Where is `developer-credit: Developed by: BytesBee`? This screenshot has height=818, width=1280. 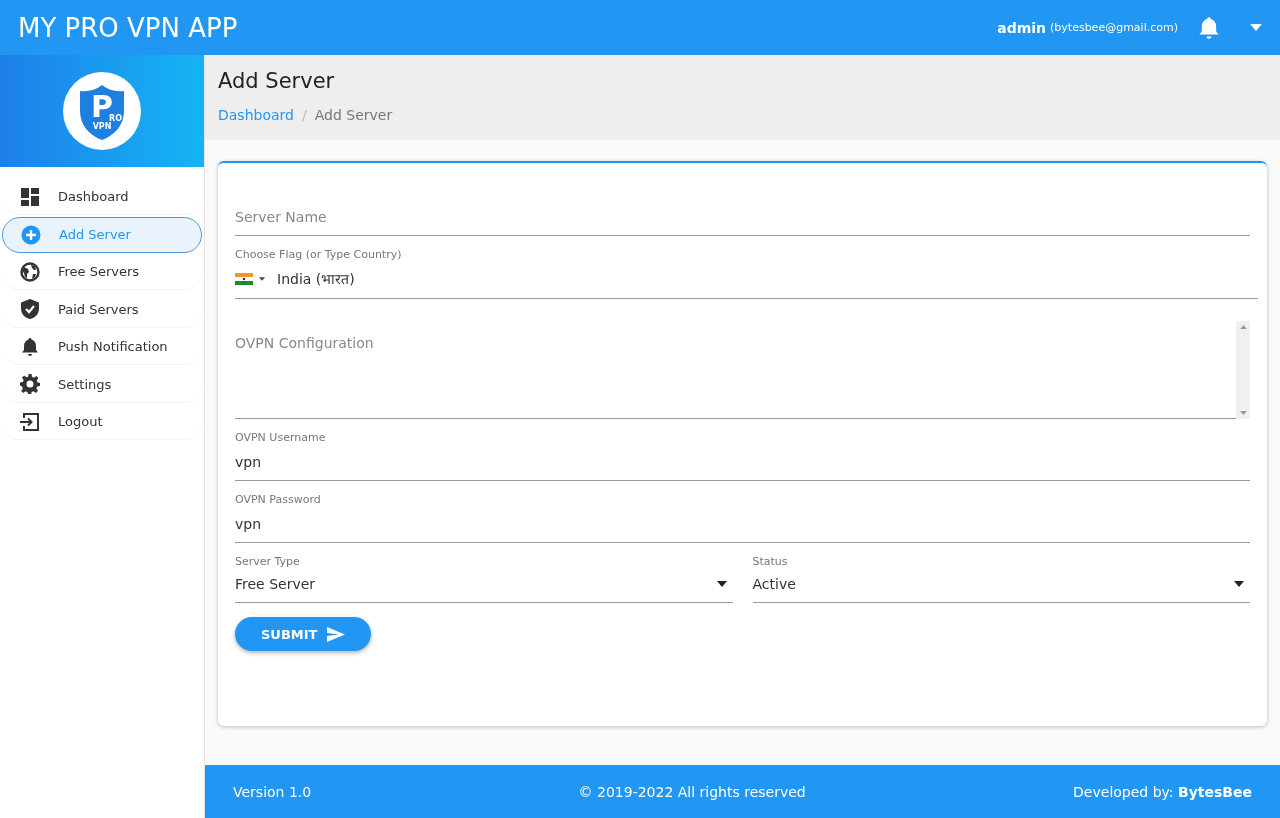
developer-credit: Developed by: BytesBee is located at coordinates (1162, 791).